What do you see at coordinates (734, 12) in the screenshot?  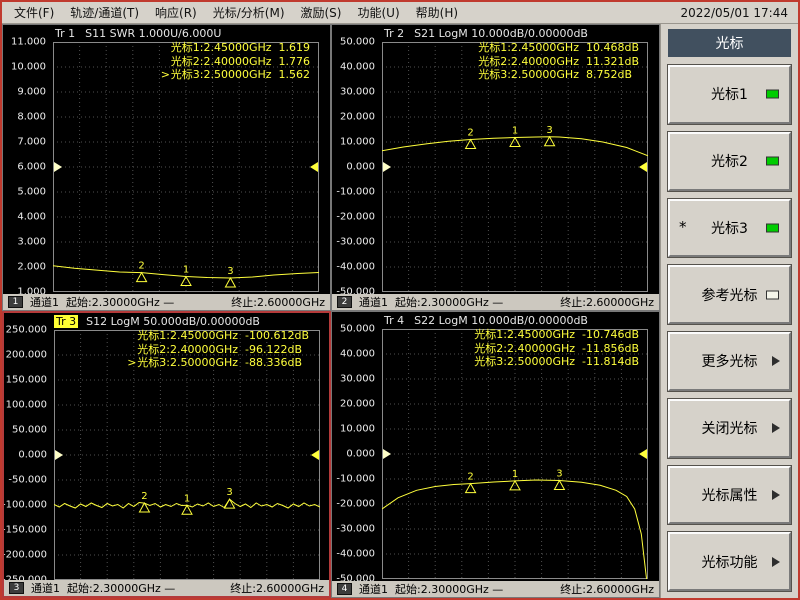 I see `datetime-display: 2022/05/01 17:44` at bounding box center [734, 12].